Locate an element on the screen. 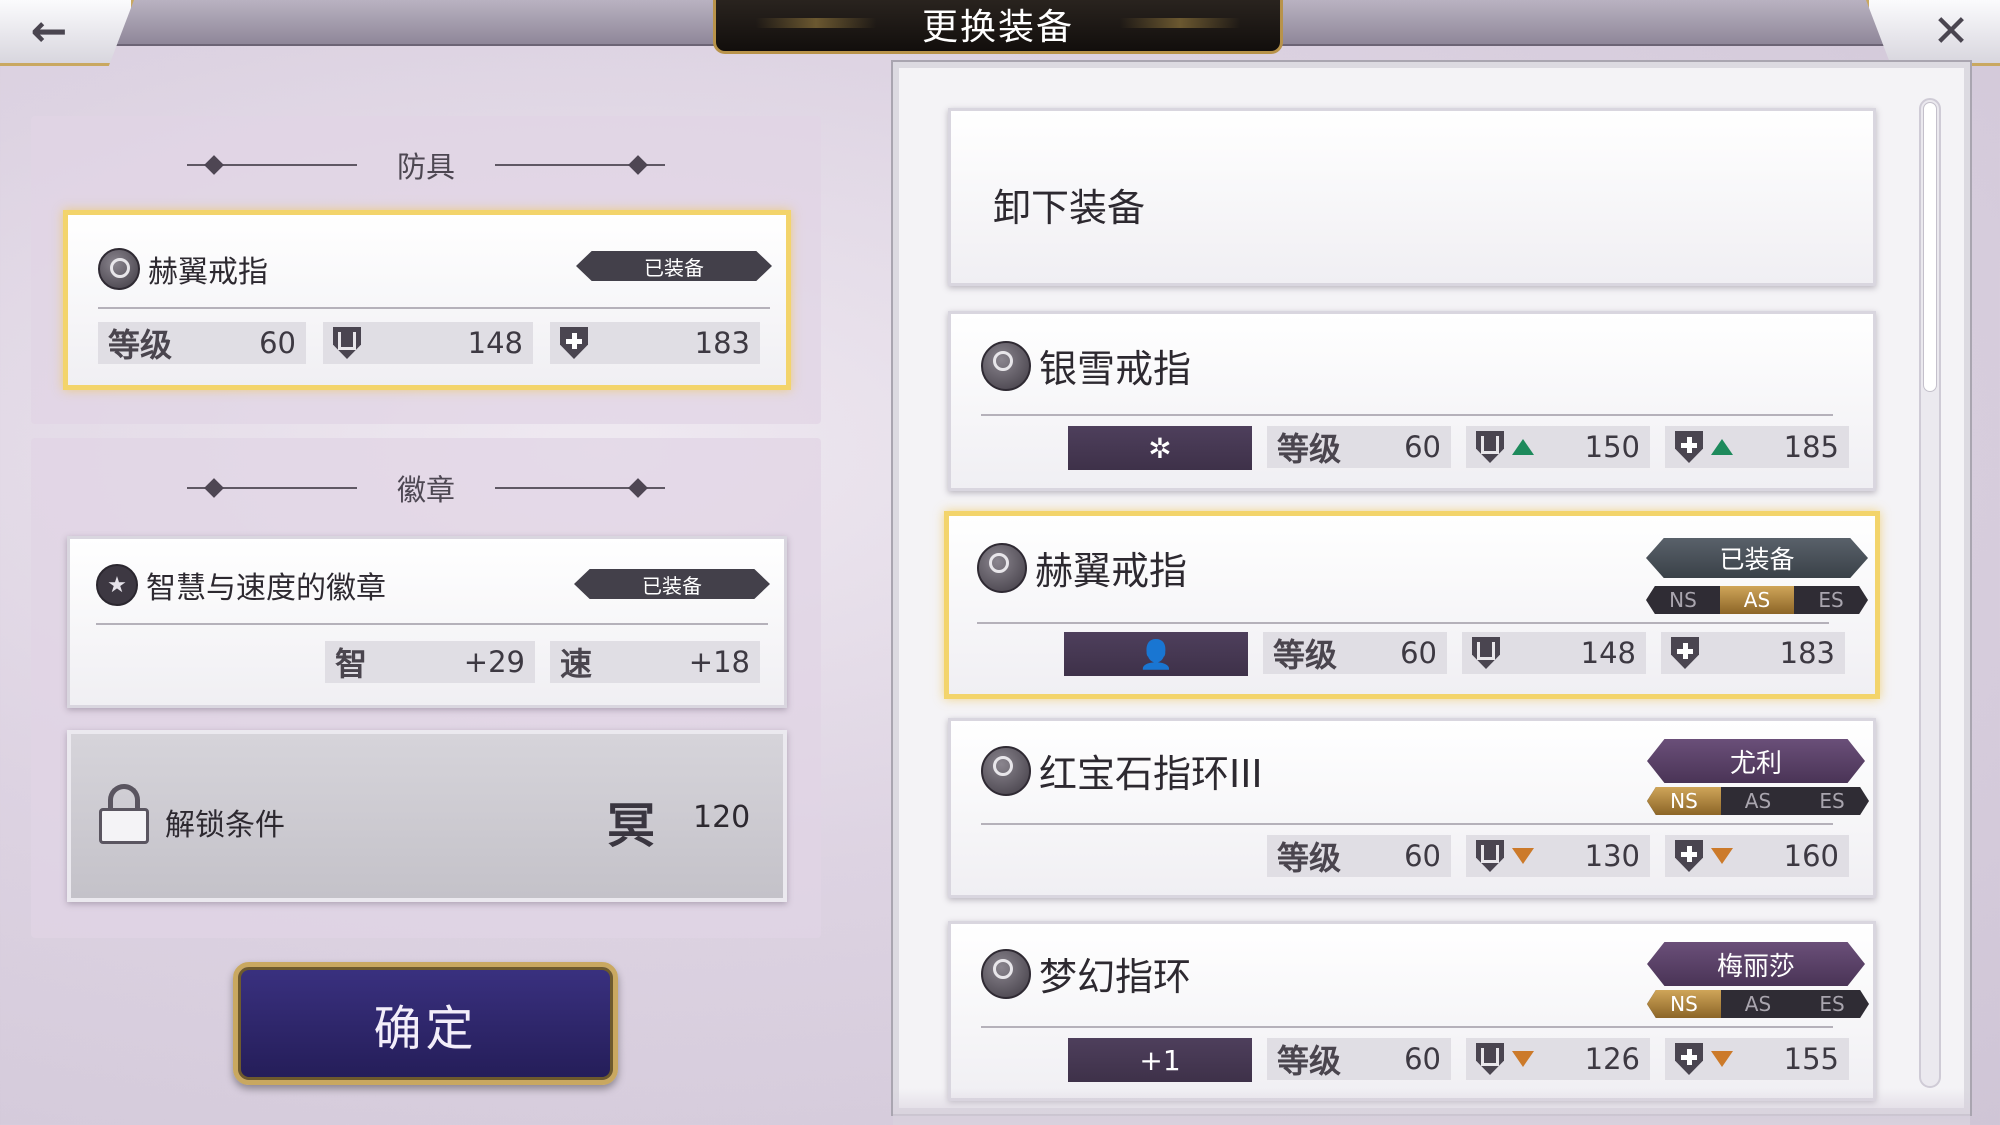 This screenshot has width=2000, height=1125. item-name-text: 银雪戒指 is located at coordinates (1115, 369).